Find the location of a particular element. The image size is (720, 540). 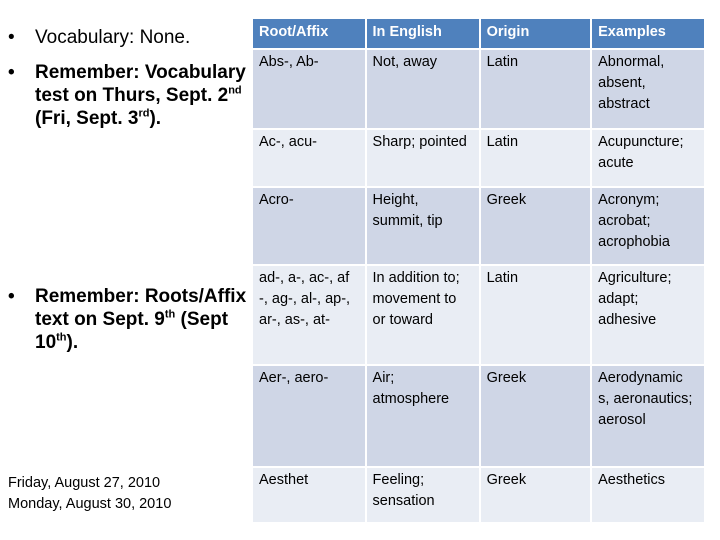

header-in-english: In English is located at coordinates (422, 33).